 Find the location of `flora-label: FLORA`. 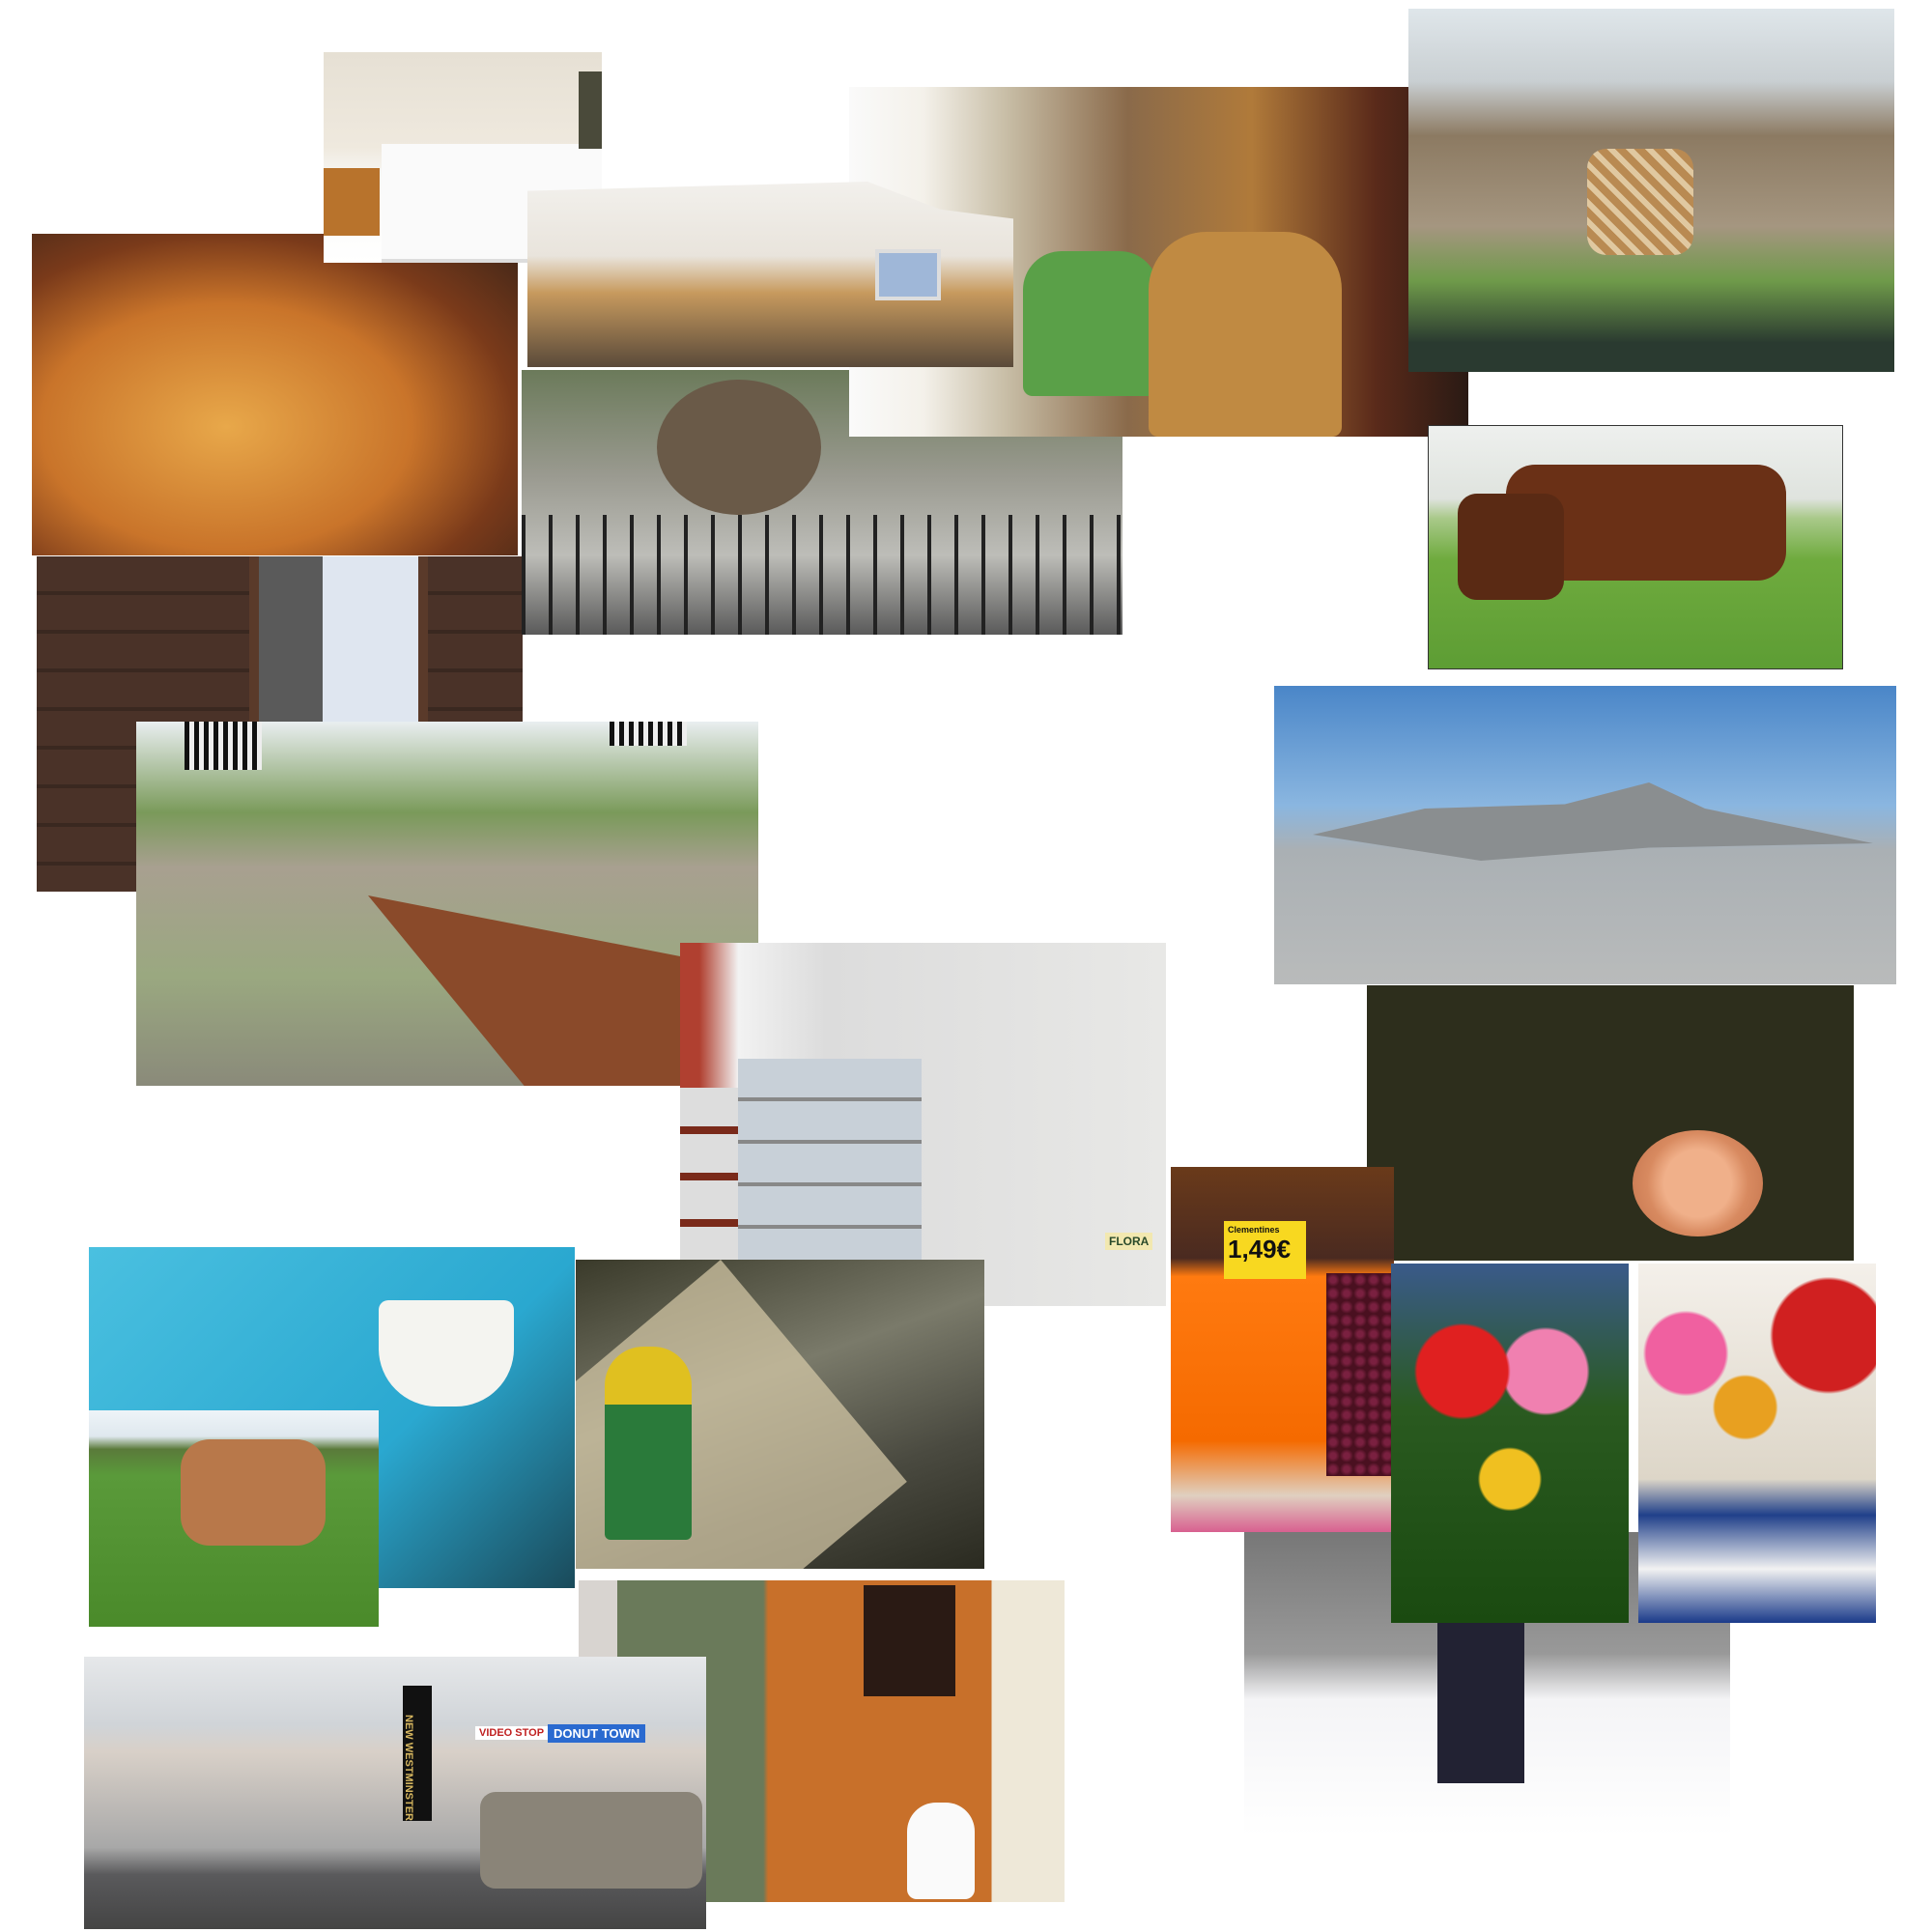

flora-label: FLORA is located at coordinates (1129, 1241).